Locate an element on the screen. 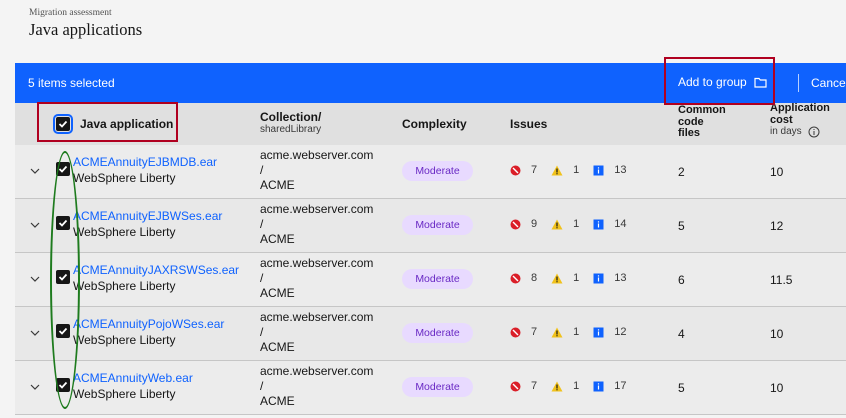 The width and height of the screenshot is (846, 418). issues-cell: 9 1 14 is located at coordinates (575, 224).